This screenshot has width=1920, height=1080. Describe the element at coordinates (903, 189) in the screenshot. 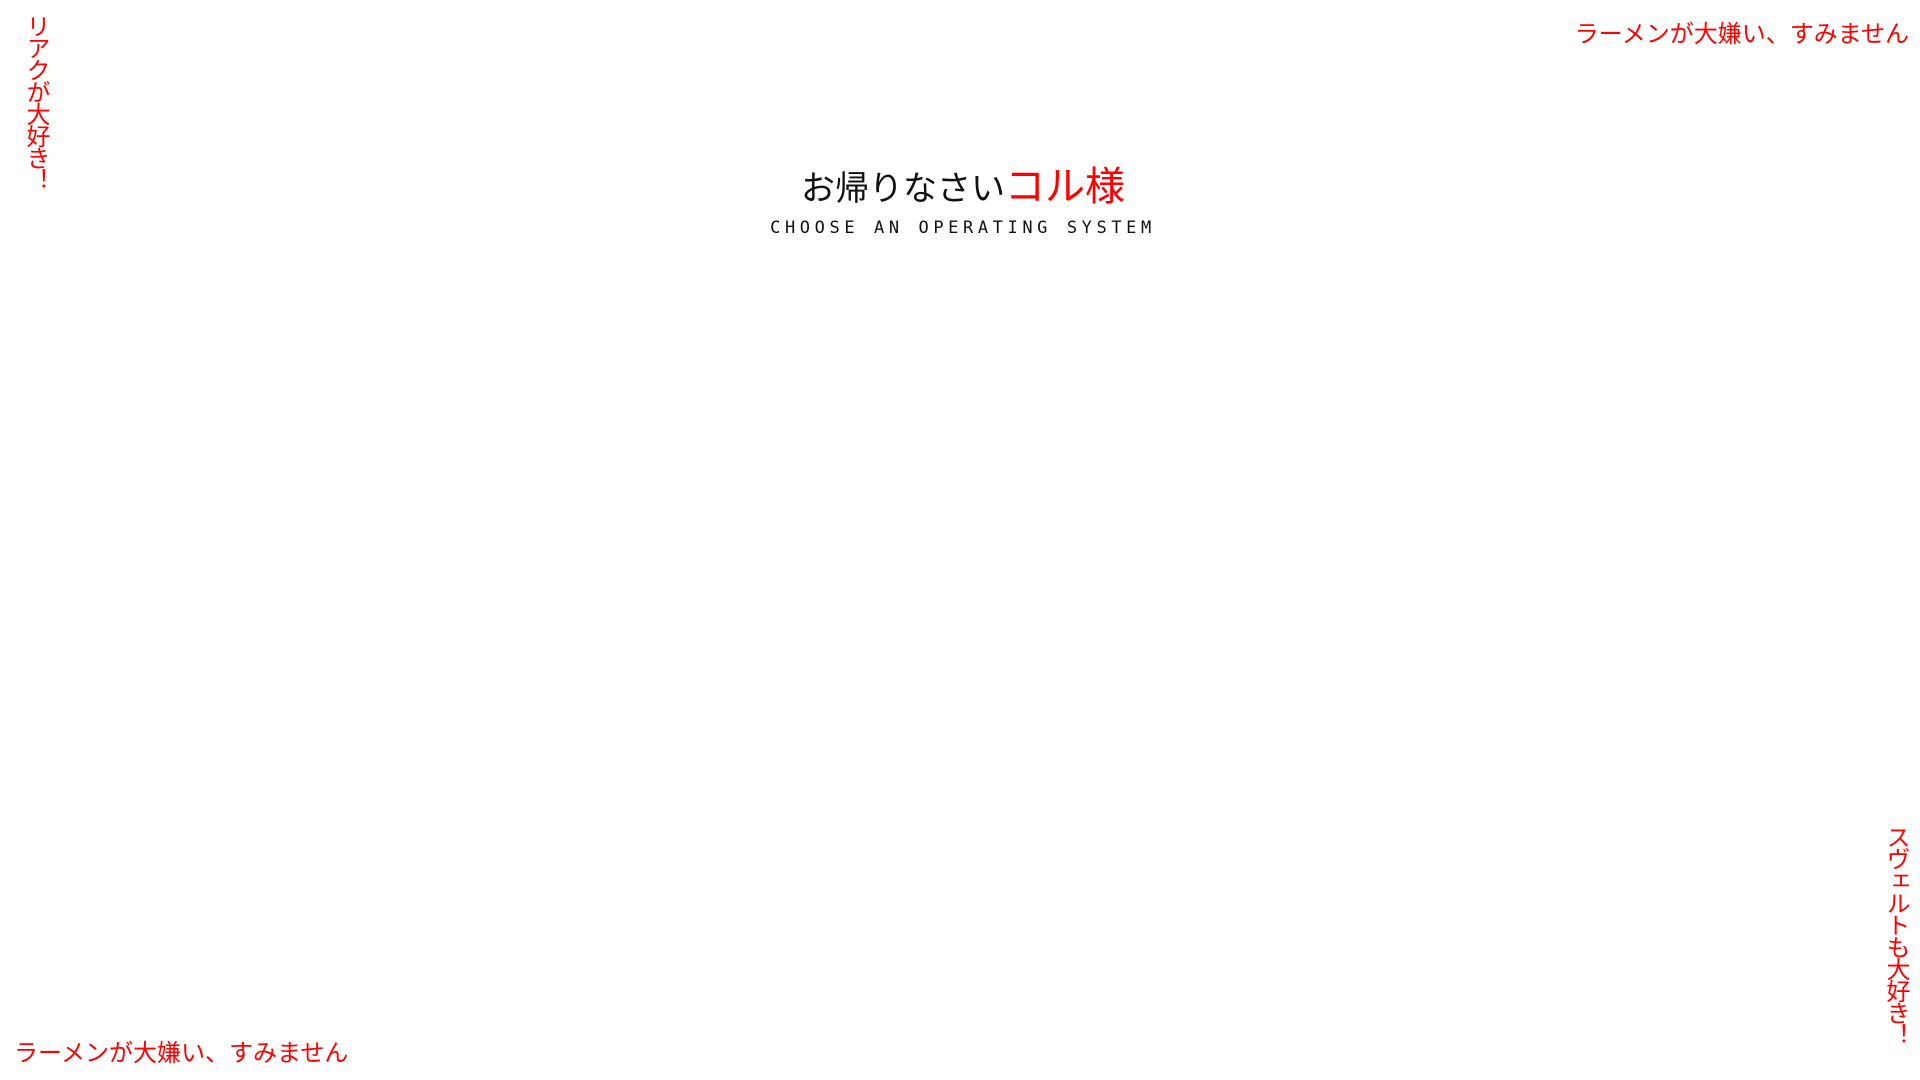

I see `greeting-text: お帰りなさい` at that location.